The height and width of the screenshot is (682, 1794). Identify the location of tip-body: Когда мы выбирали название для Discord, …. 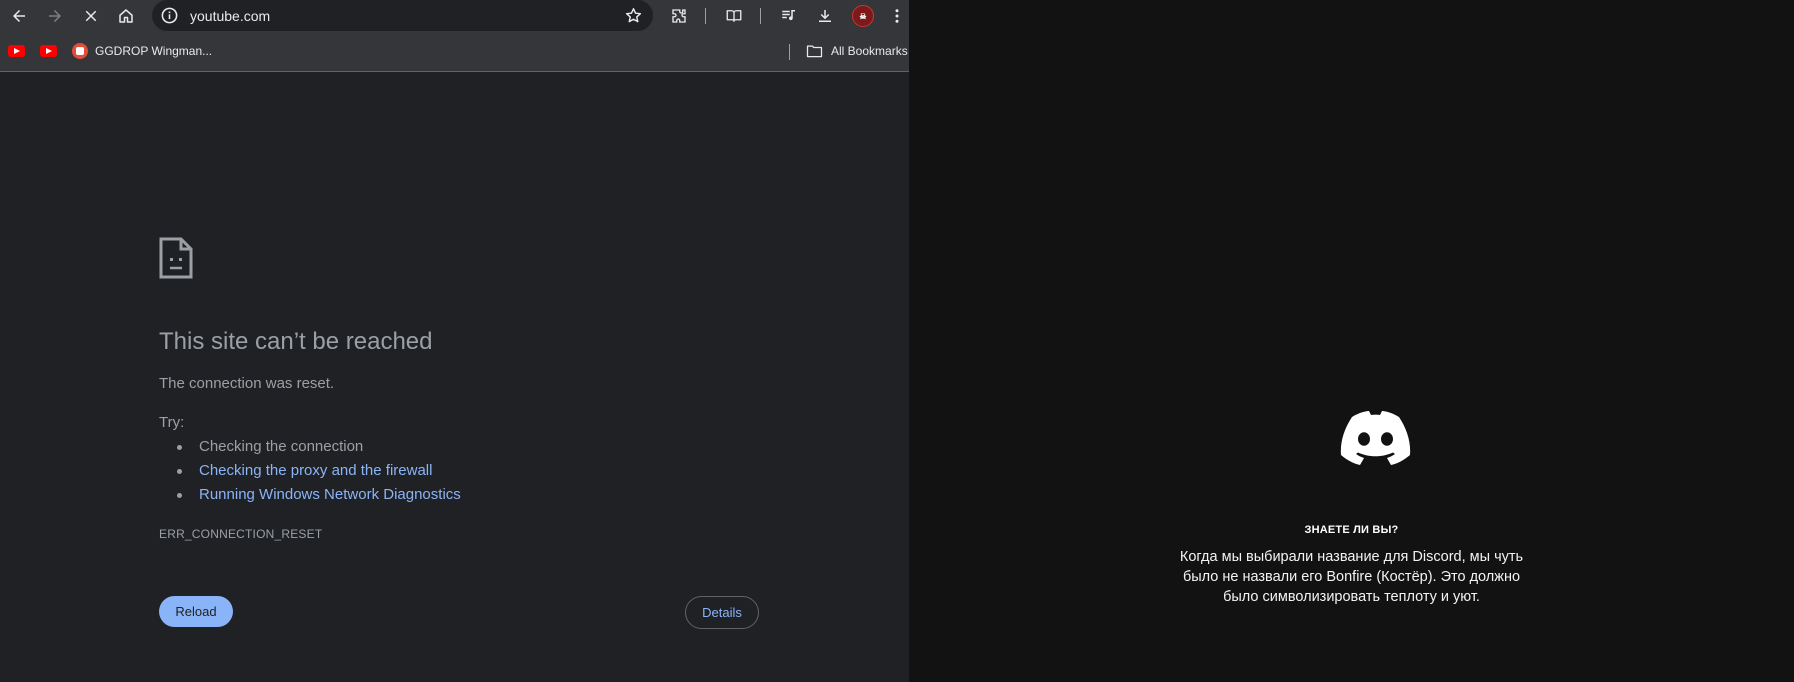
(1351, 577).